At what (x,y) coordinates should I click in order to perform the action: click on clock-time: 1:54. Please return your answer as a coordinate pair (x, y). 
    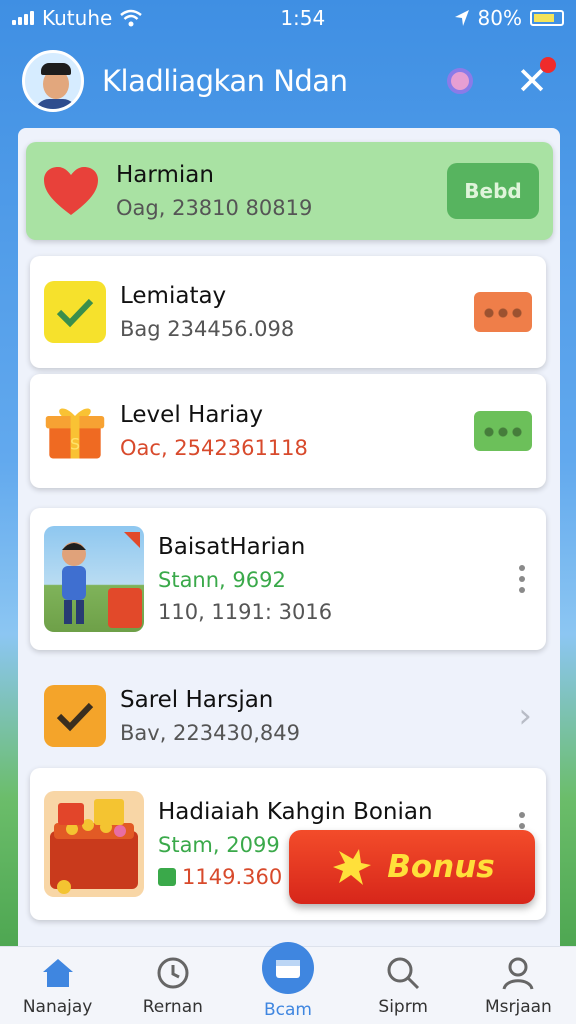
    Looking at the image, I should click on (303, 18).